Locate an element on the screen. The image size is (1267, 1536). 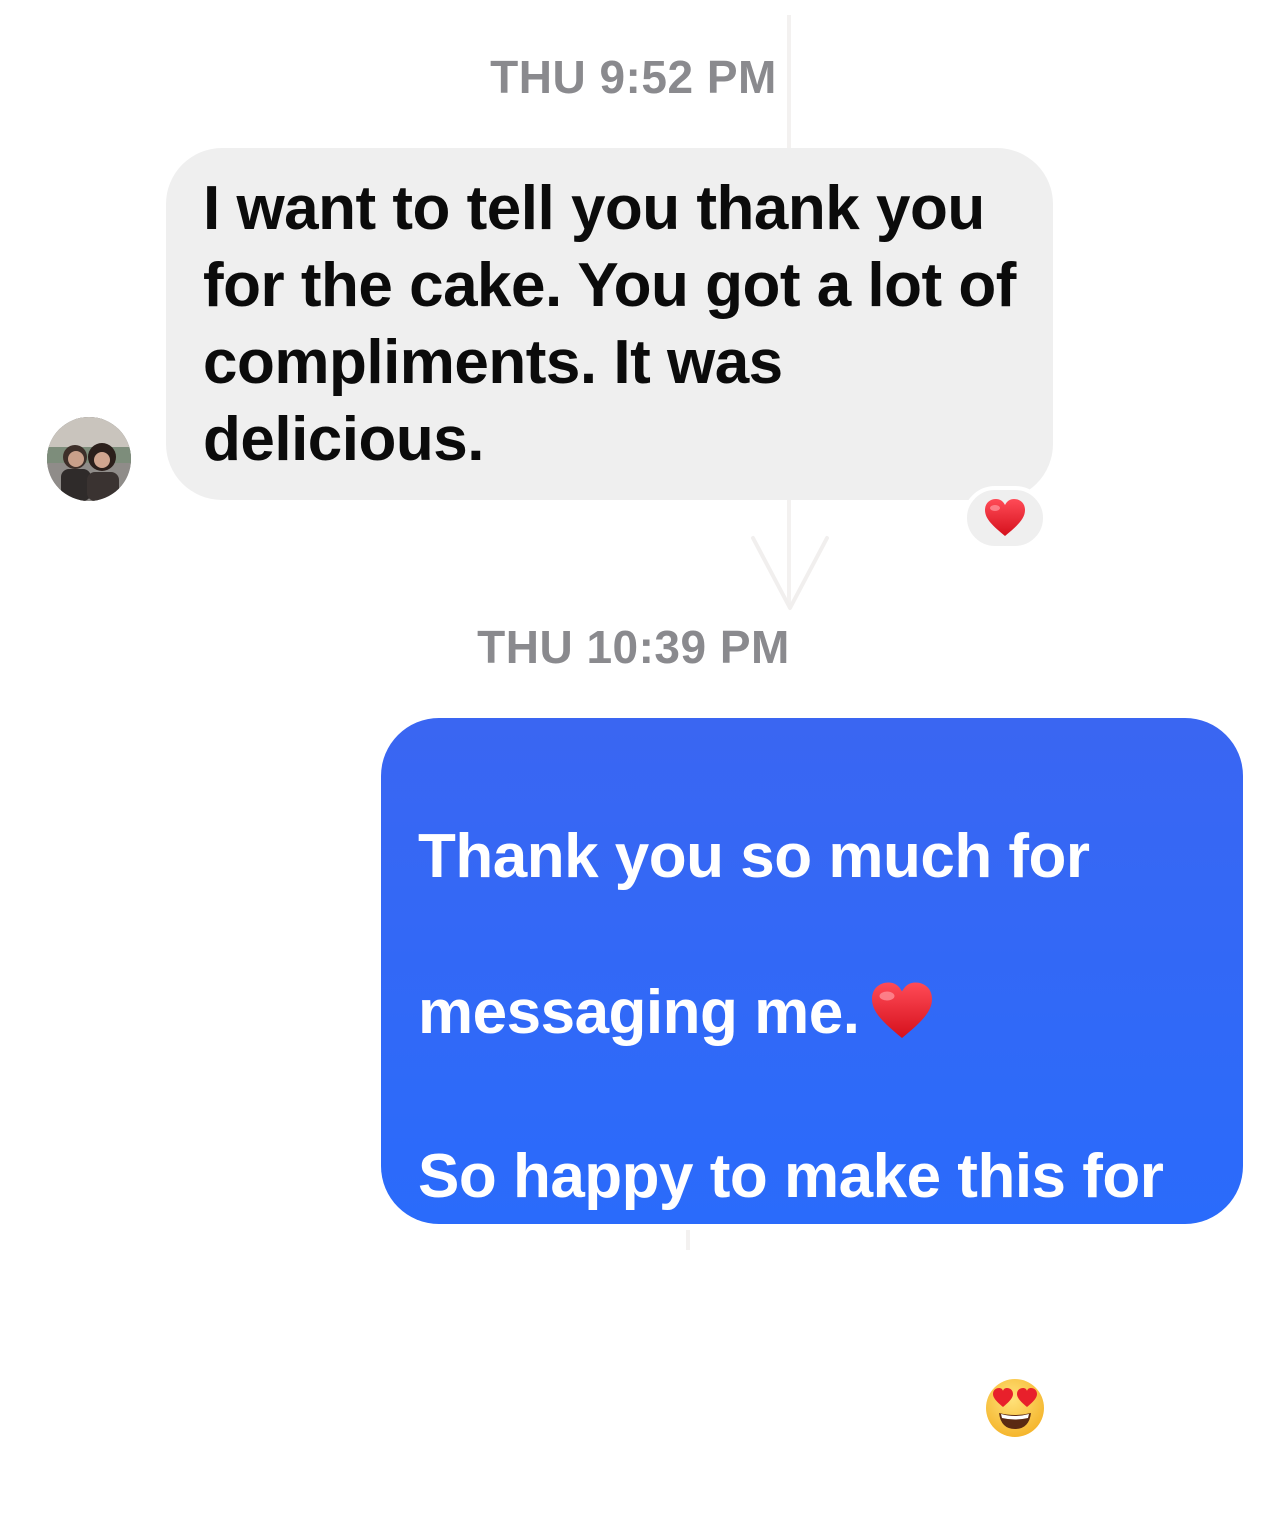
message-line: messaging me. is located at coordinates (820, 1017).